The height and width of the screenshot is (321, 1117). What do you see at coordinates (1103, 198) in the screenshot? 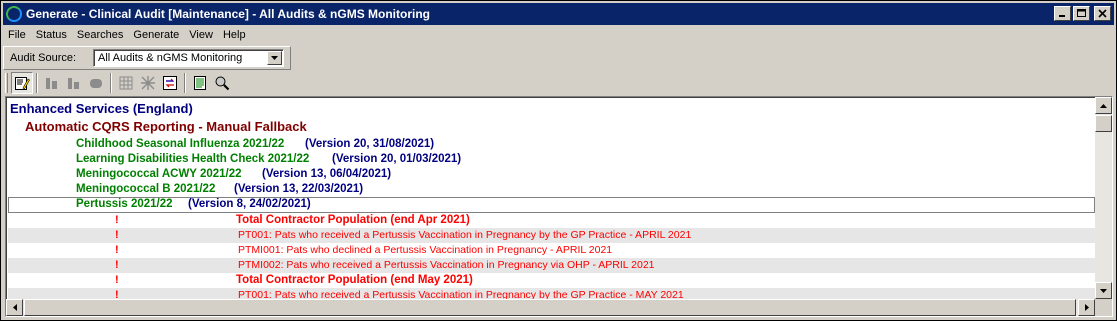
I see `vertical-scrollbar` at bounding box center [1103, 198].